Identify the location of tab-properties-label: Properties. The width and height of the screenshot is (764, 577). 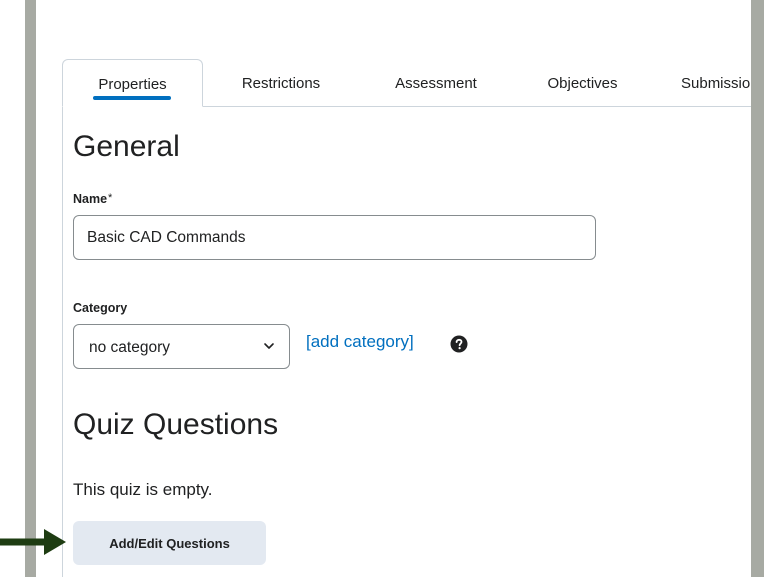
(132, 84).